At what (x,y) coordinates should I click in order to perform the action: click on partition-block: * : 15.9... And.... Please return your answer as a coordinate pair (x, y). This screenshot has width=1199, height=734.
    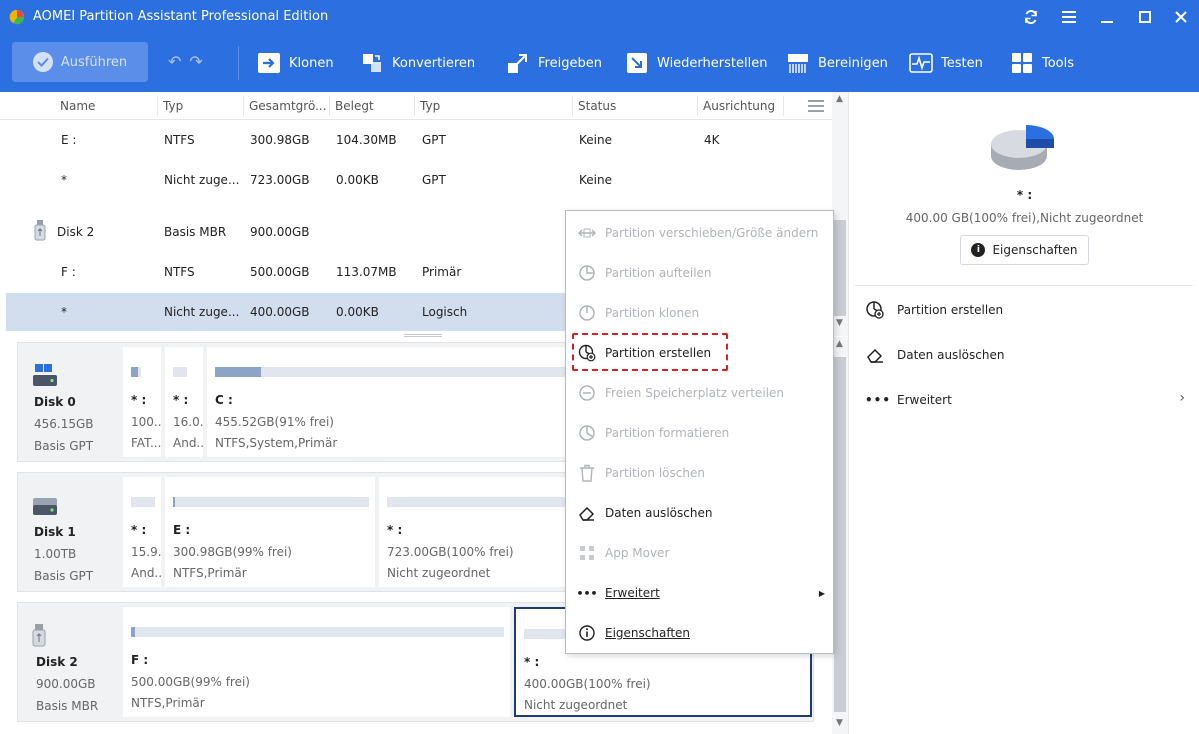
    Looking at the image, I should click on (142, 532).